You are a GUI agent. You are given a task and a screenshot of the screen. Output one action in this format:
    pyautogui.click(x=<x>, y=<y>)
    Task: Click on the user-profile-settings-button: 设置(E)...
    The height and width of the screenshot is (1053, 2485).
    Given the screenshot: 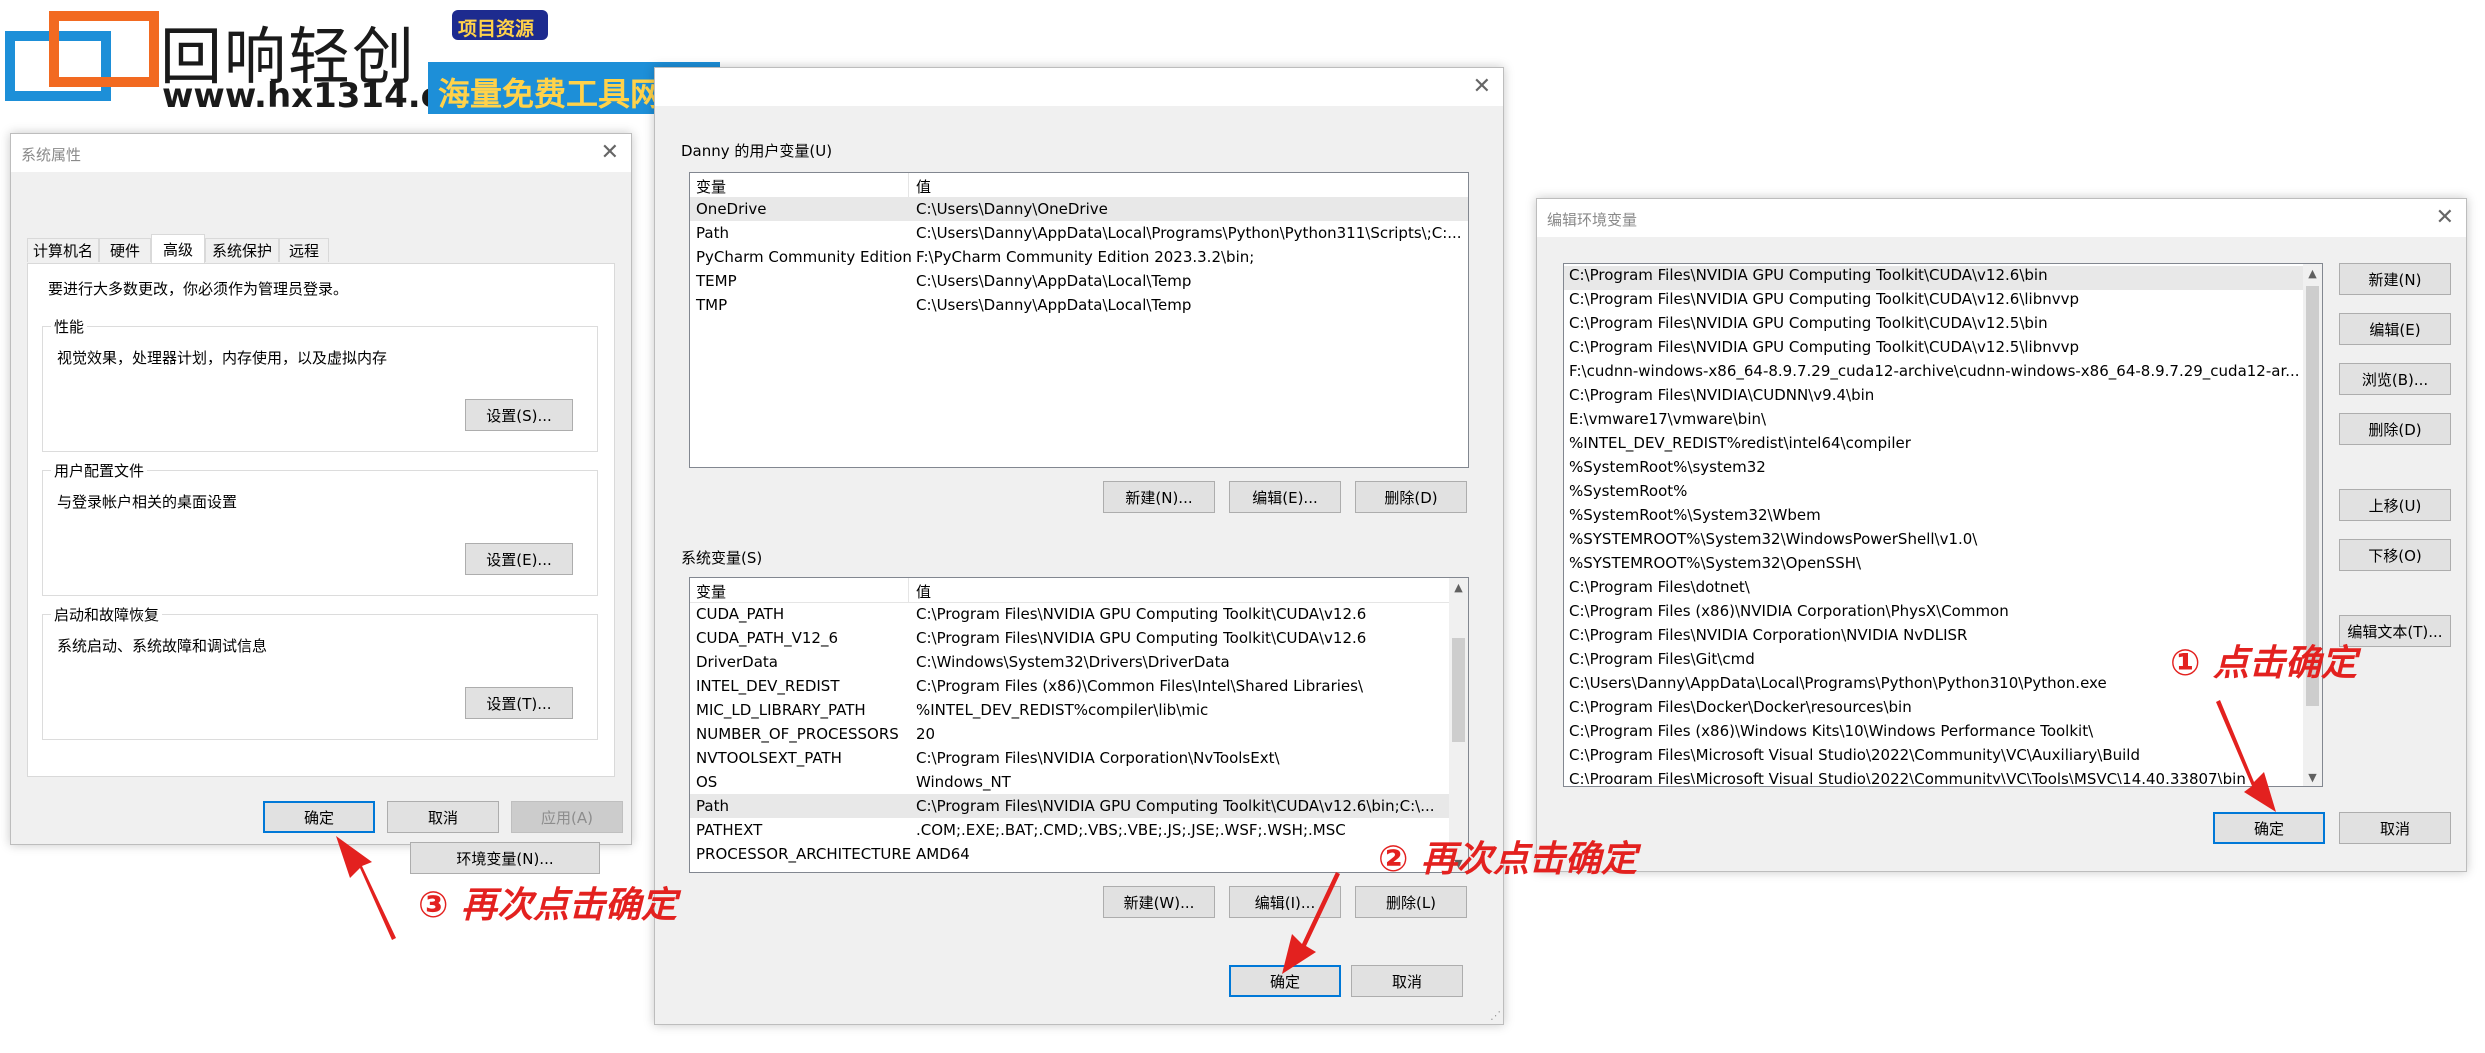 What is the action you would take?
    pyautogui.click(x=519, y=559)
    